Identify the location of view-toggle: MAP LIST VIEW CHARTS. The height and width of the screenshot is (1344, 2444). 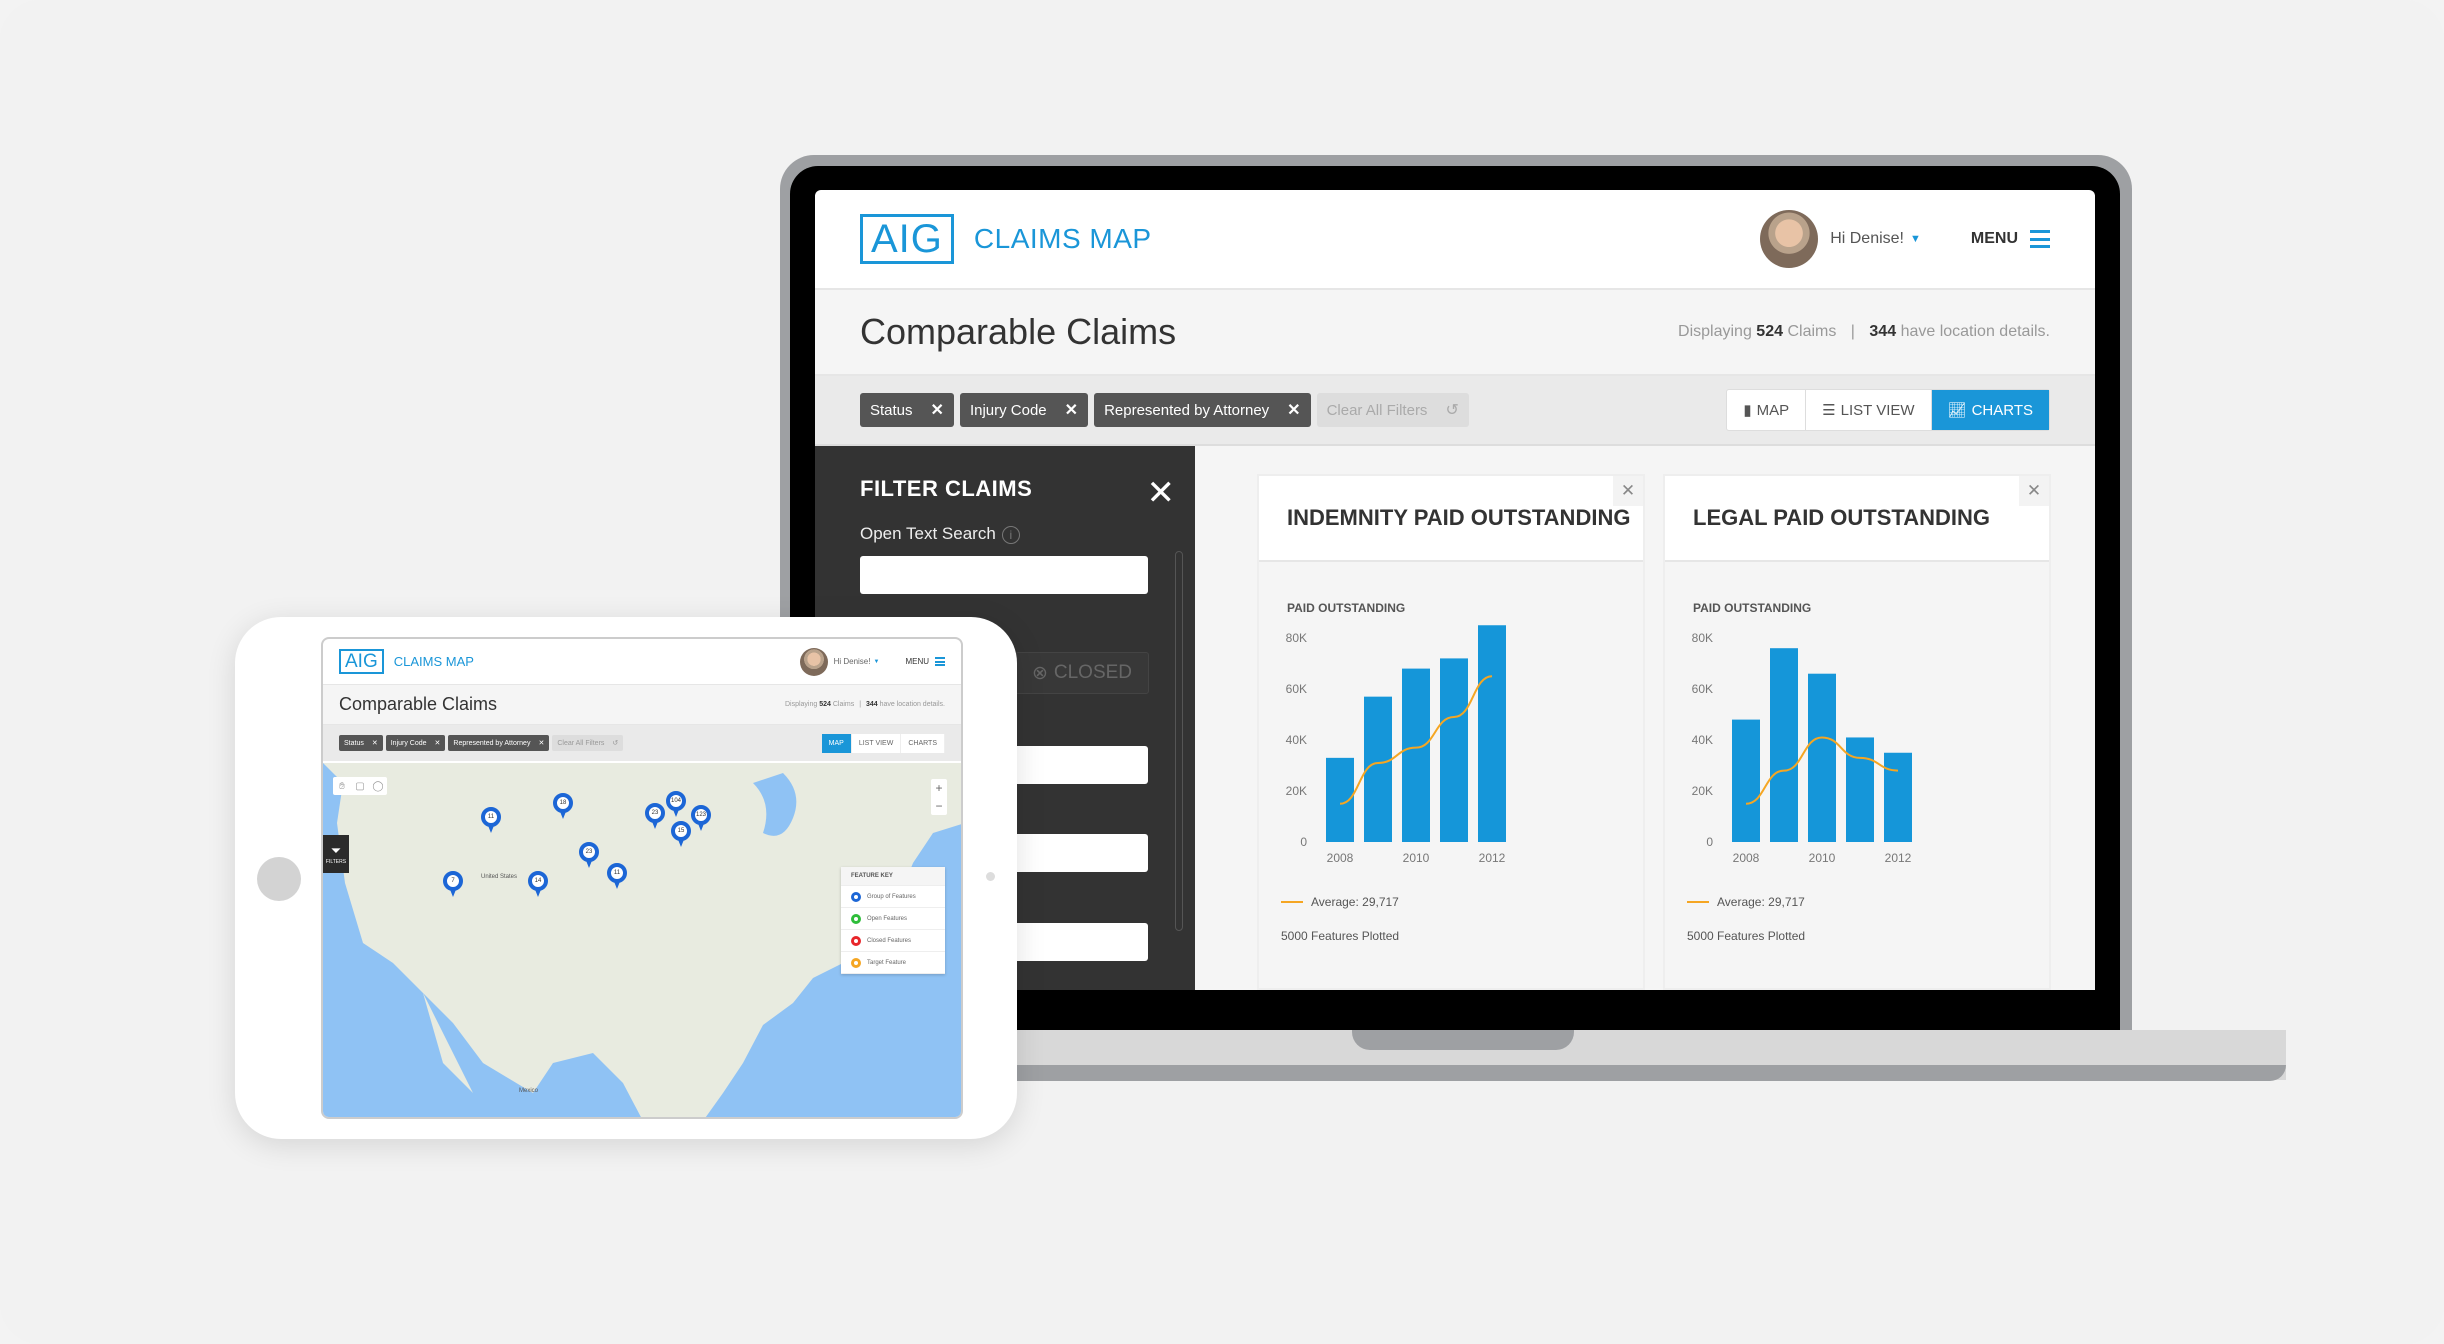
(883, 743).